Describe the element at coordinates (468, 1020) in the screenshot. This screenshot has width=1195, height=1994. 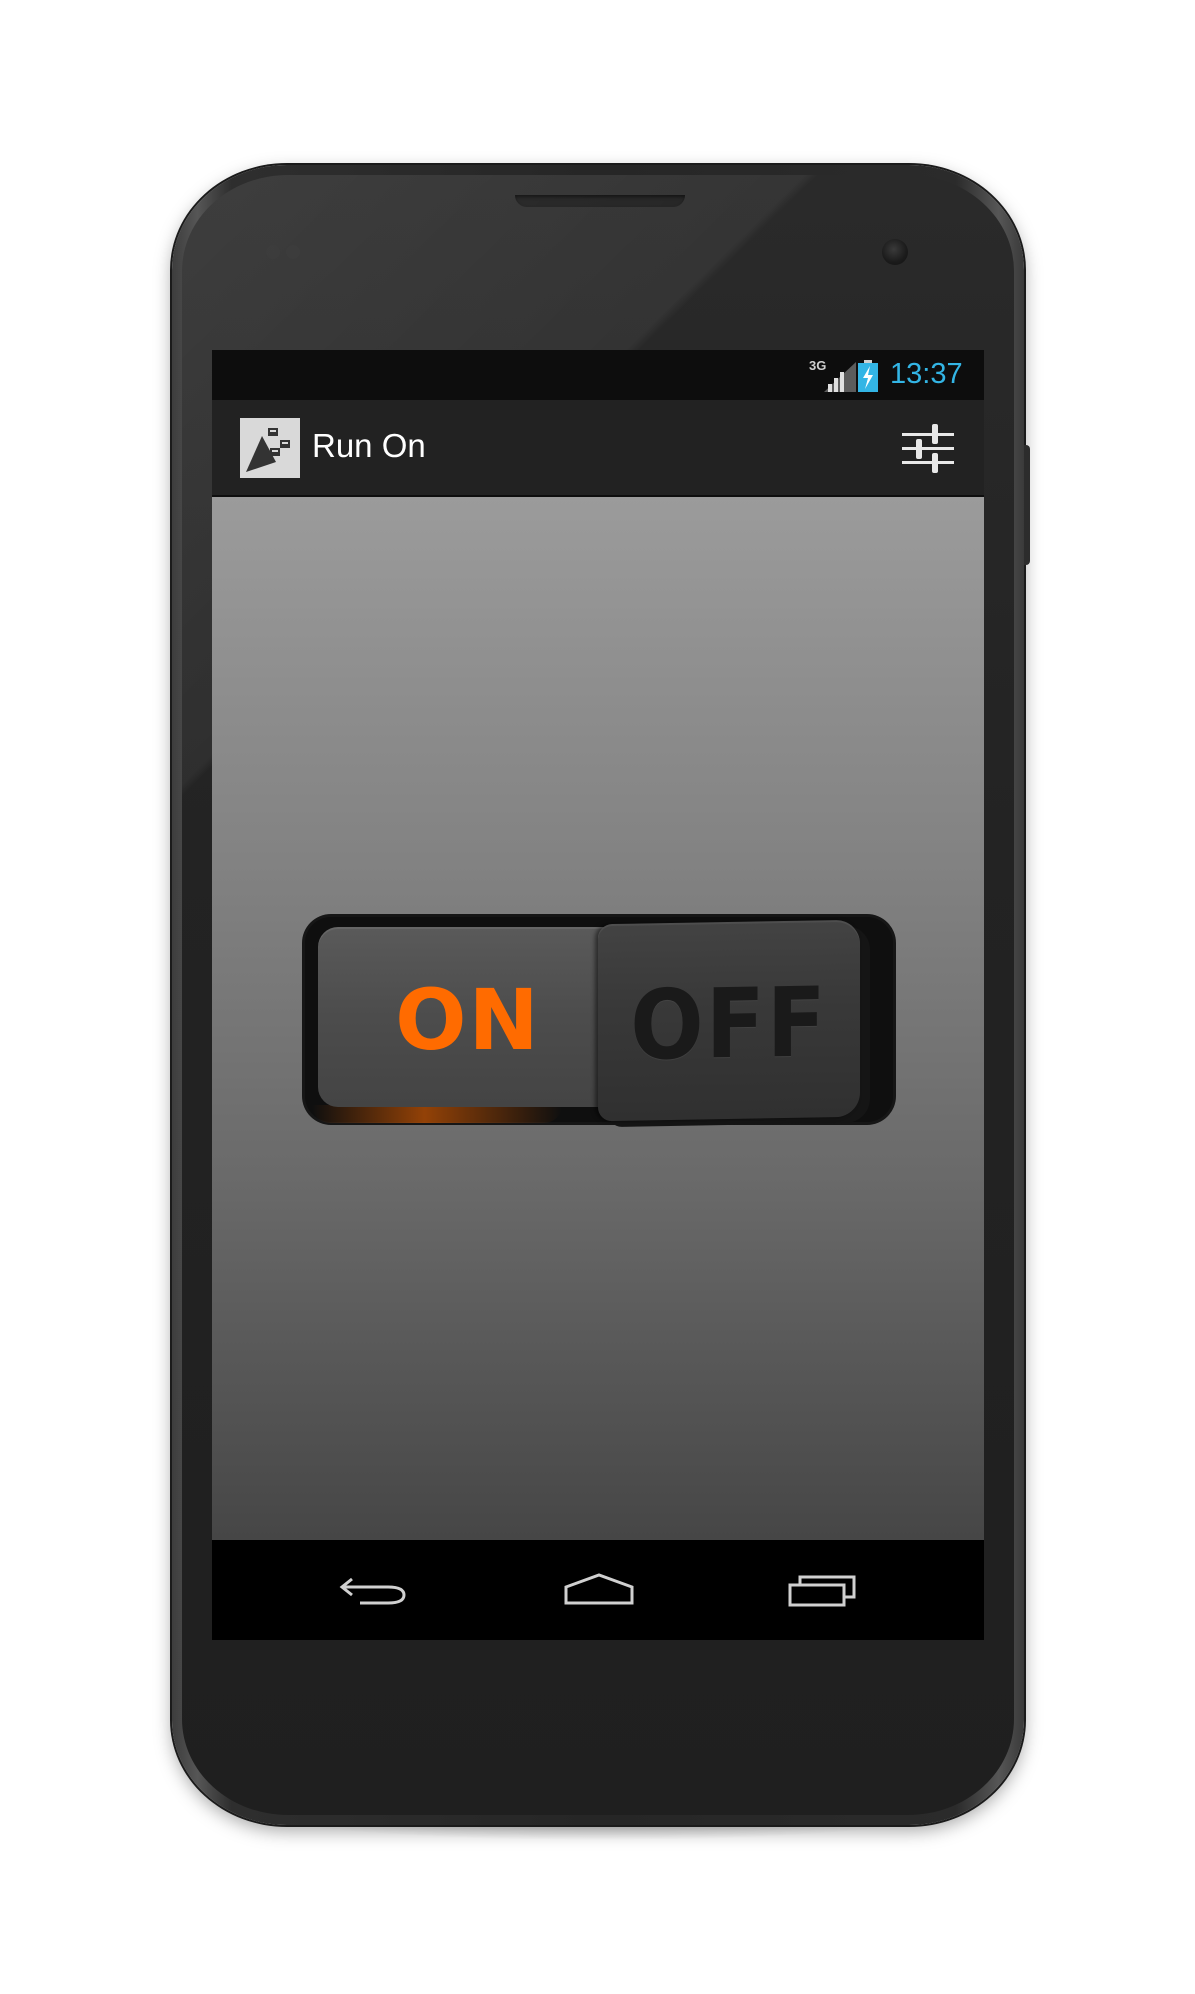
I see `on-label: ON` at that location.